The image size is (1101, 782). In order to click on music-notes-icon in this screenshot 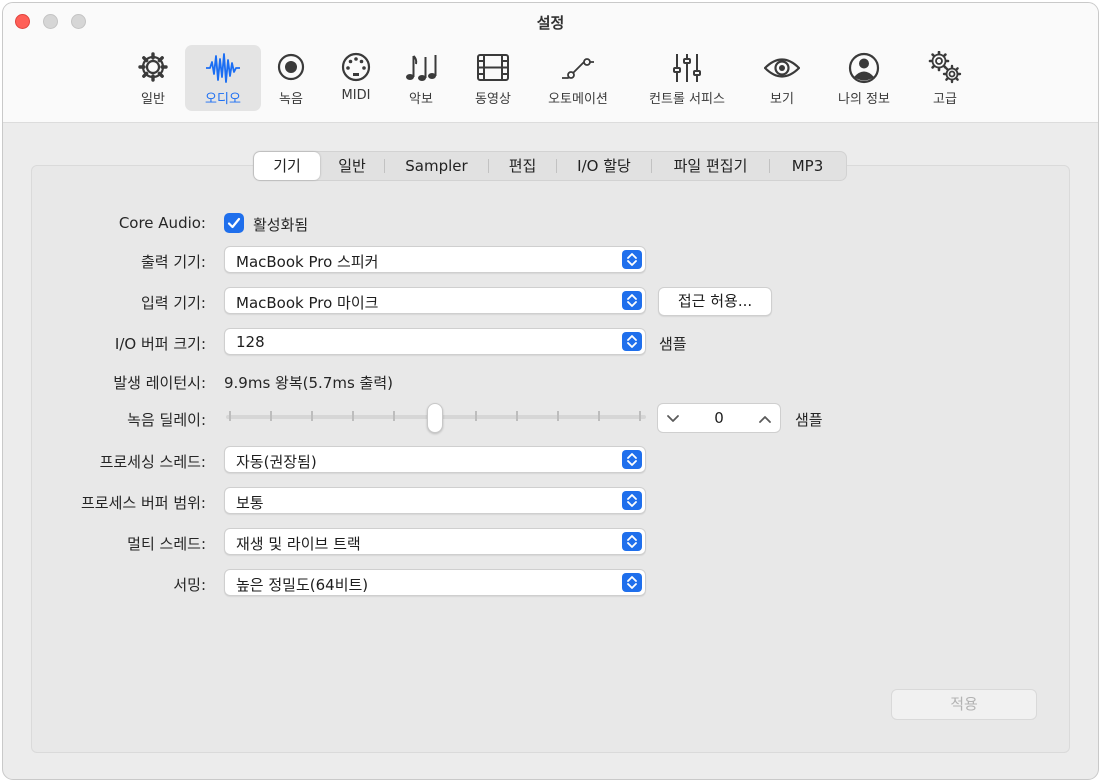, I will do `click(421, 68)`.